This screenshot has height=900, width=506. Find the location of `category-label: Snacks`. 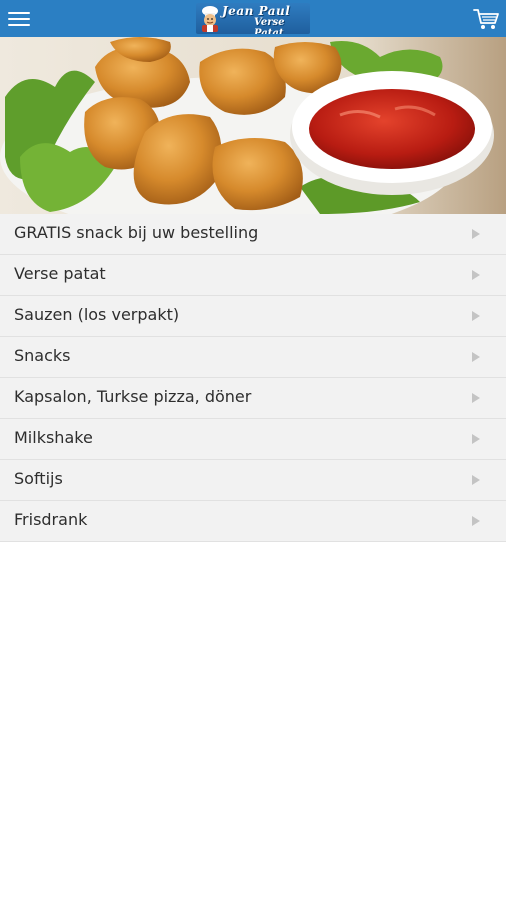

category-label: Snacks is located at coordinates (42, 355).